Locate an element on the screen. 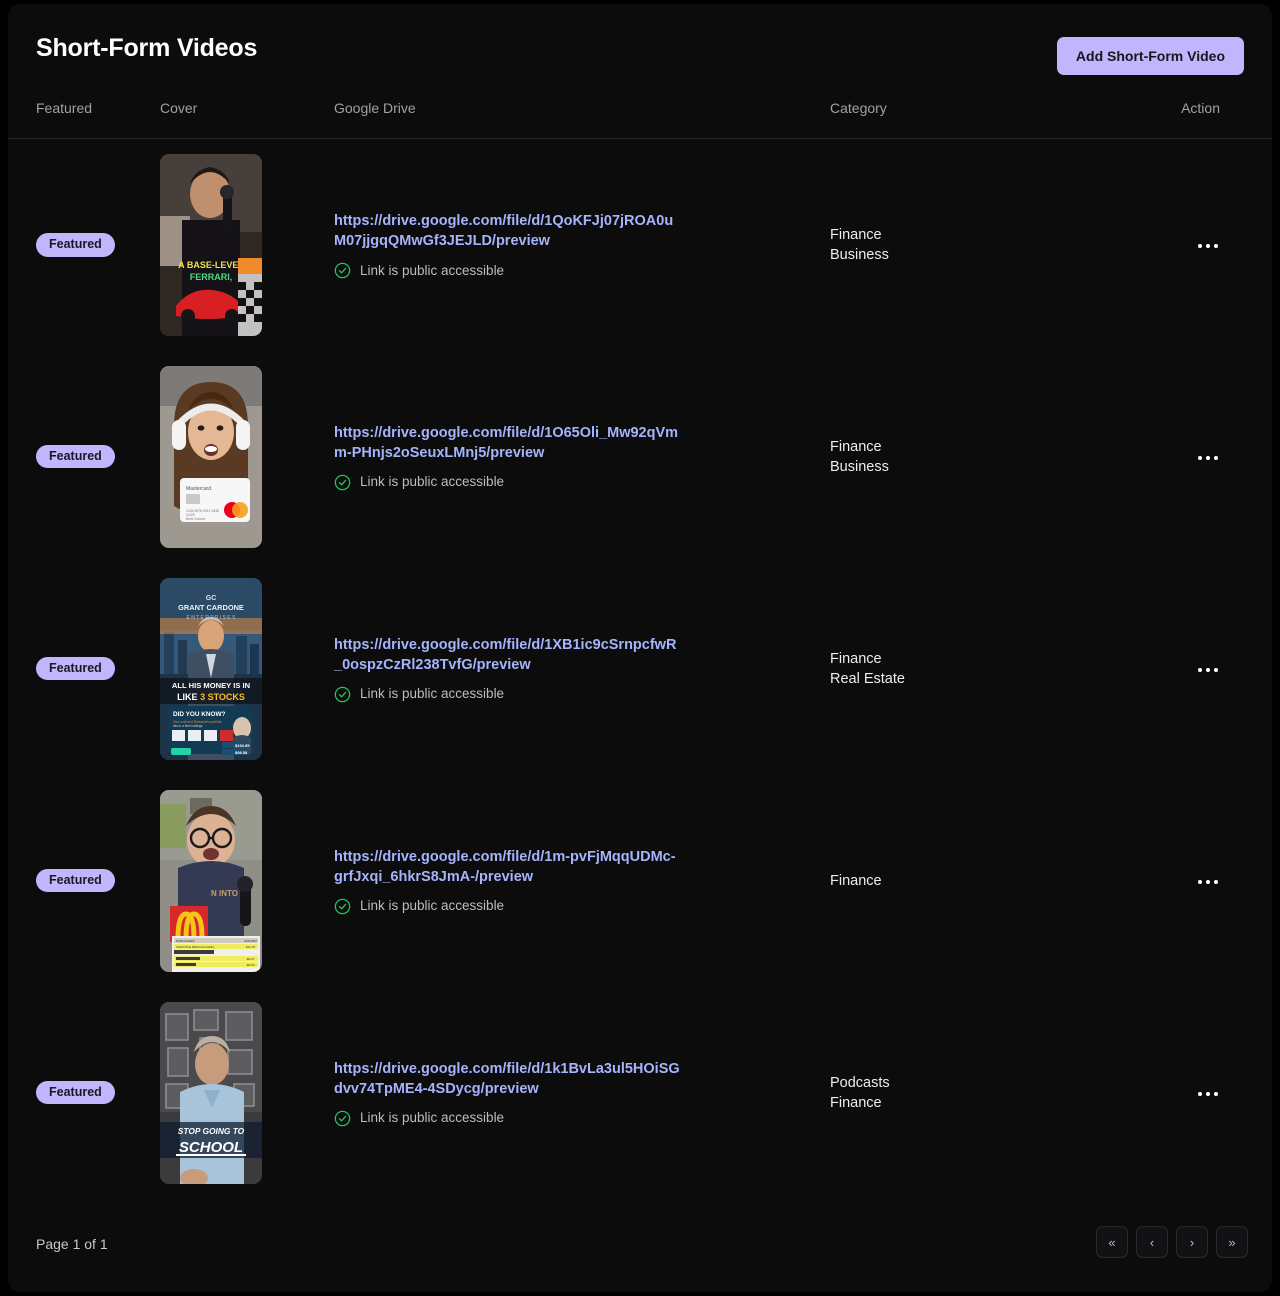  category-cell: Podcasts Finance is located at coordinates (988, 1093).